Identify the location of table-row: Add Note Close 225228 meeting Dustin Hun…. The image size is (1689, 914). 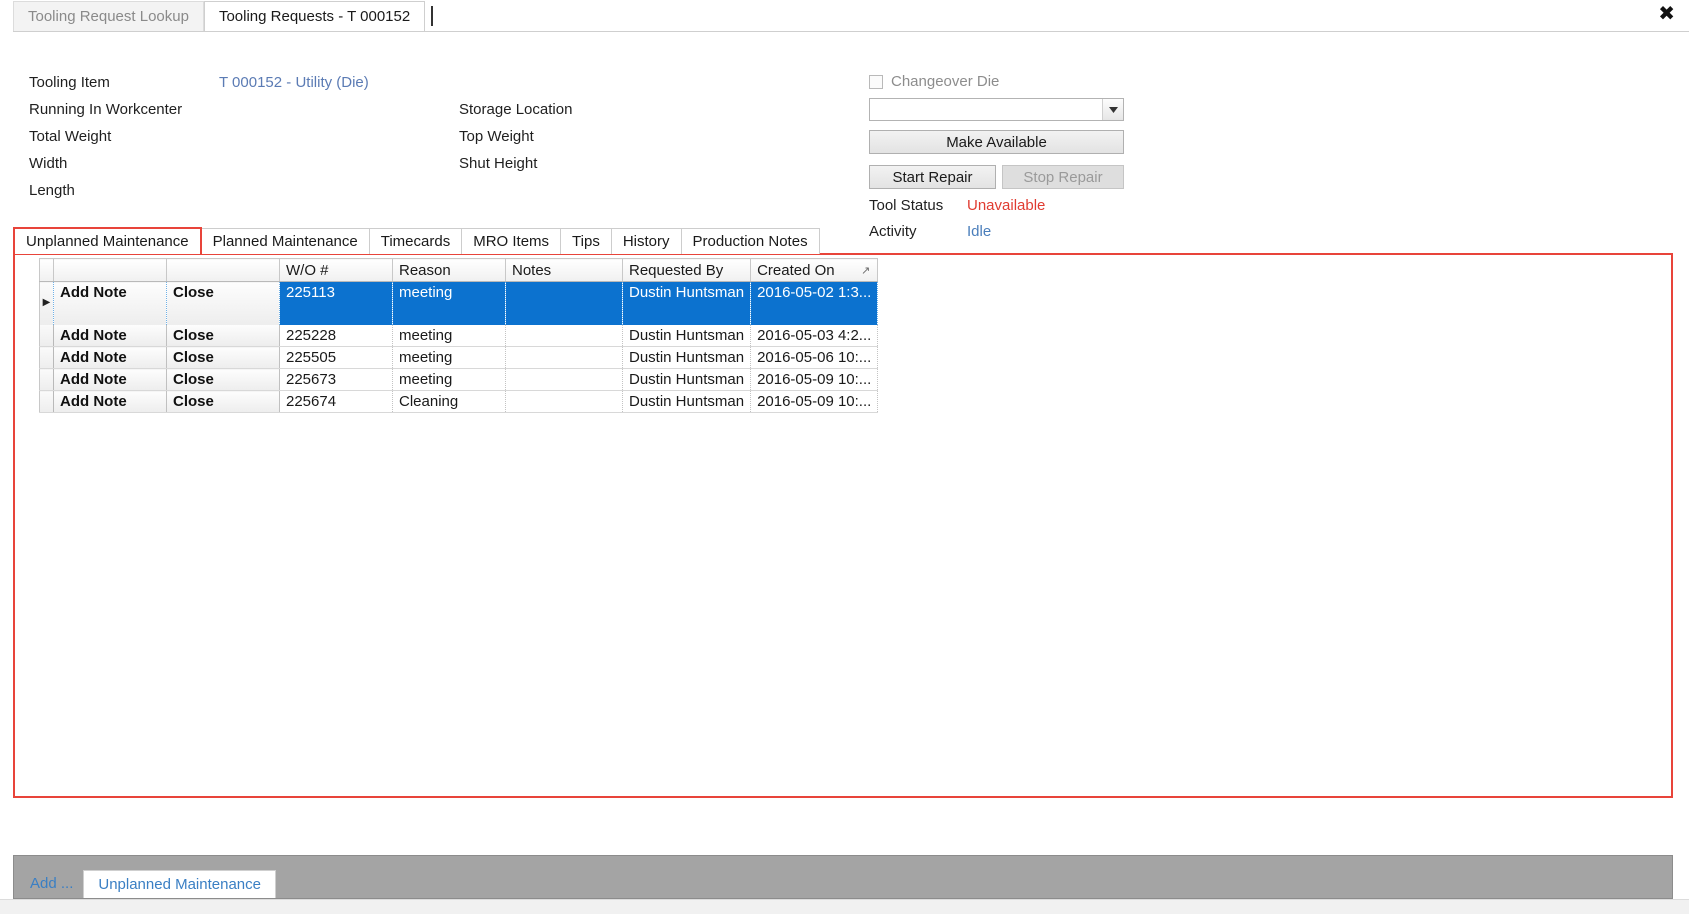
(459, 335).